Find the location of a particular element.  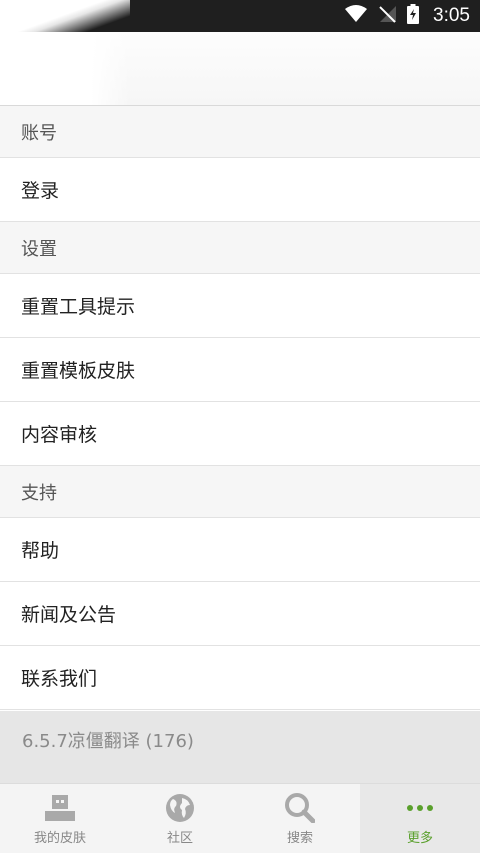

status-bar: 3:05 is located at coordinates (240, 16).